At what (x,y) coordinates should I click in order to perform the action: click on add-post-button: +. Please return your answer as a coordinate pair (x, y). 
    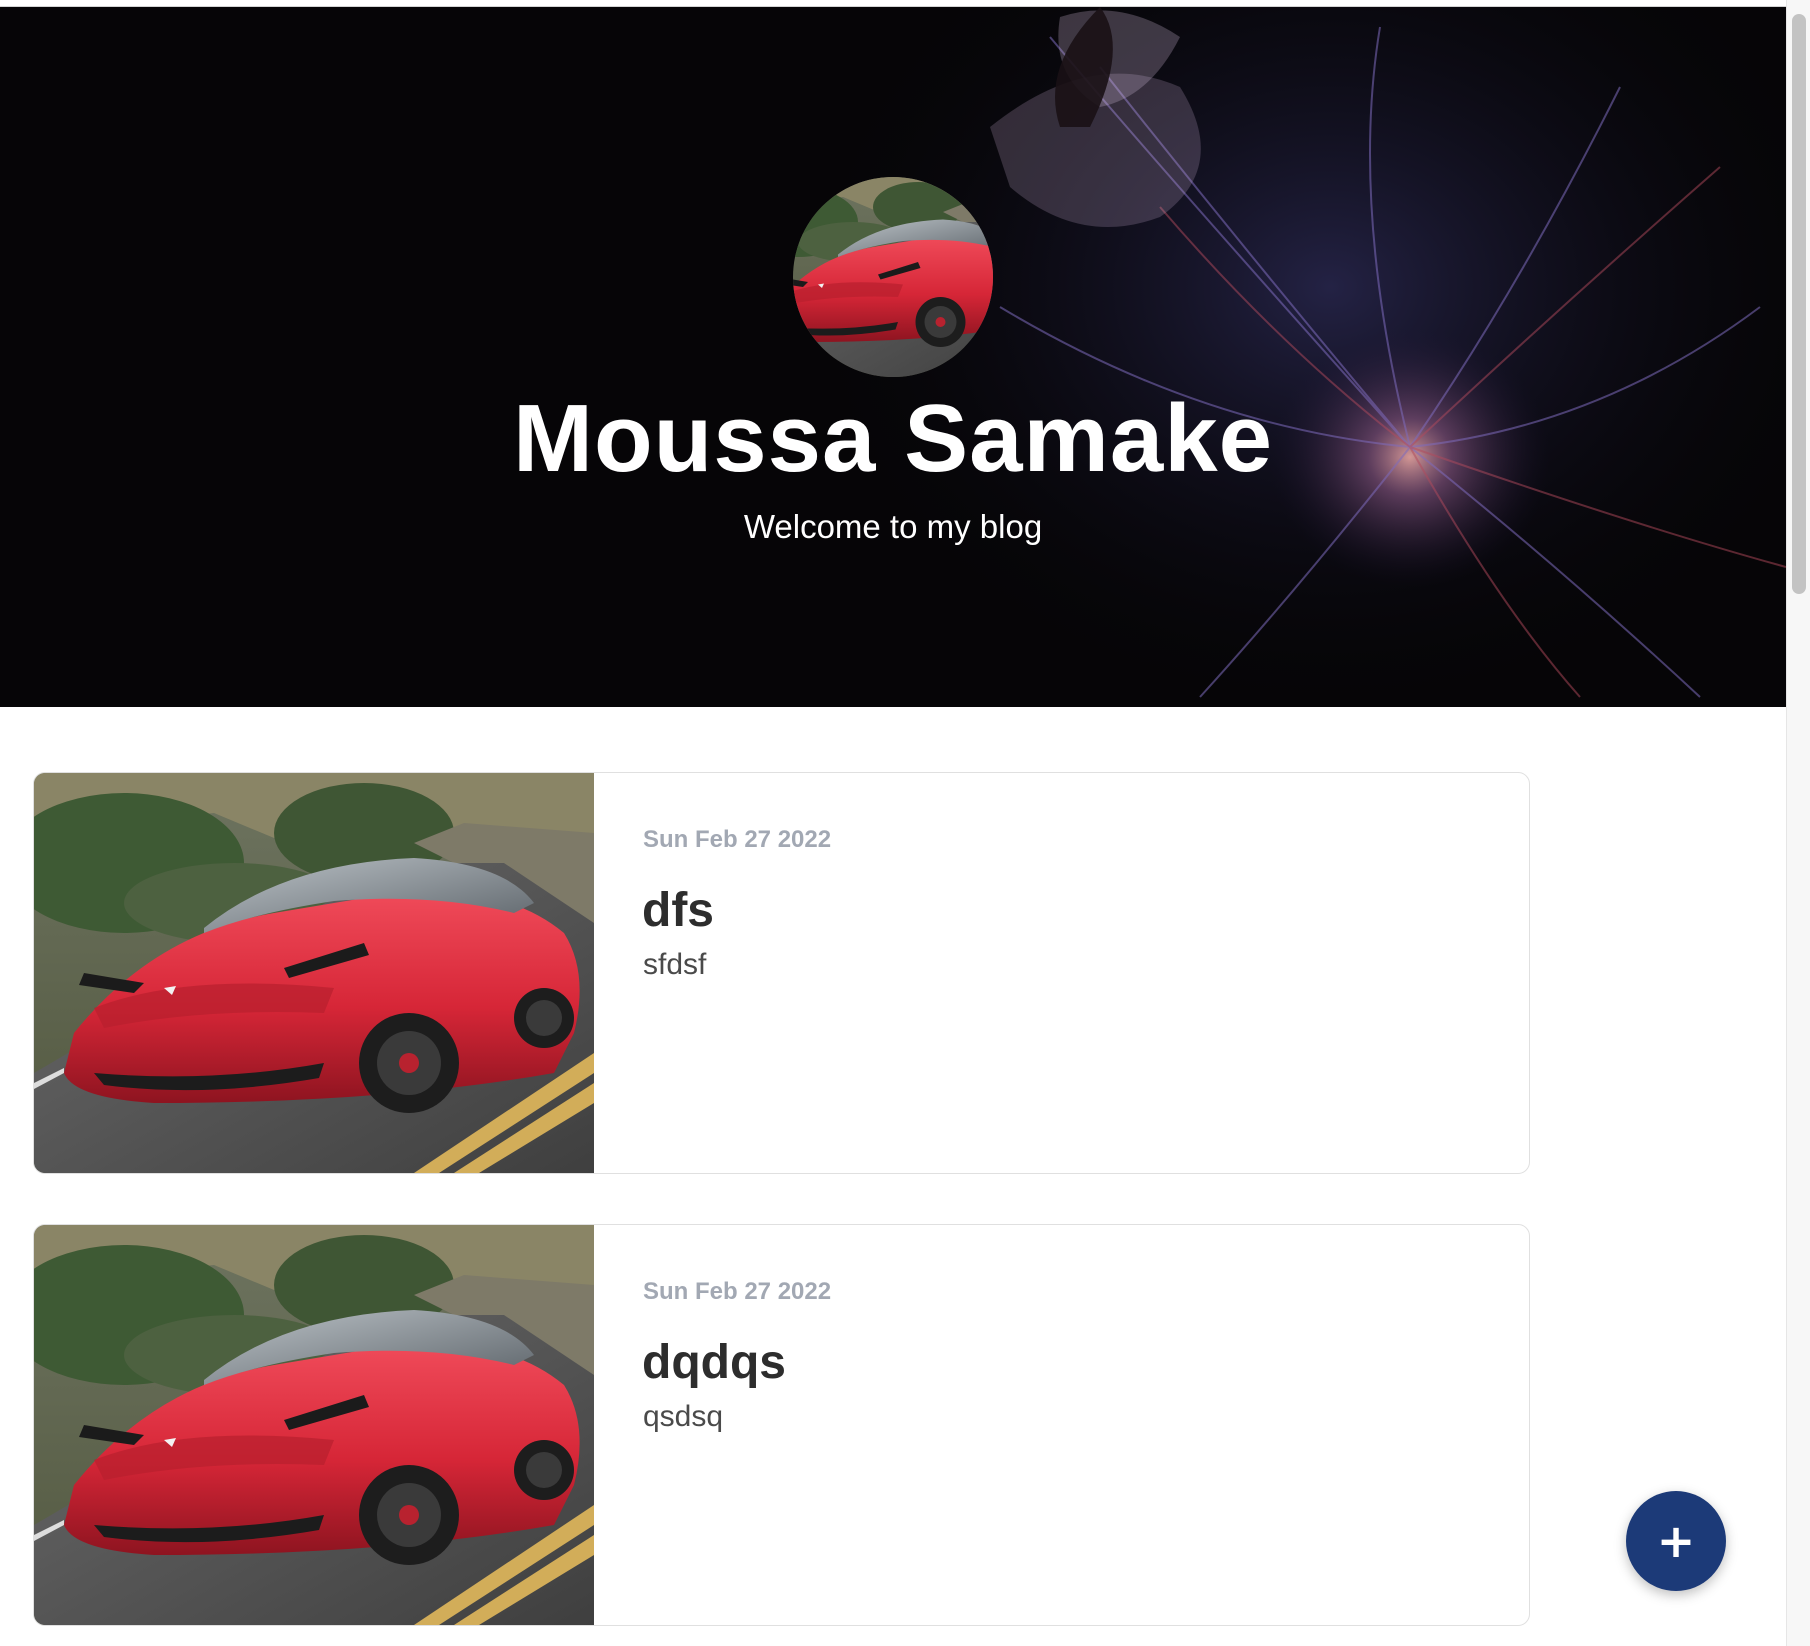
    Looking at the image, I should click on (1676, 1541).